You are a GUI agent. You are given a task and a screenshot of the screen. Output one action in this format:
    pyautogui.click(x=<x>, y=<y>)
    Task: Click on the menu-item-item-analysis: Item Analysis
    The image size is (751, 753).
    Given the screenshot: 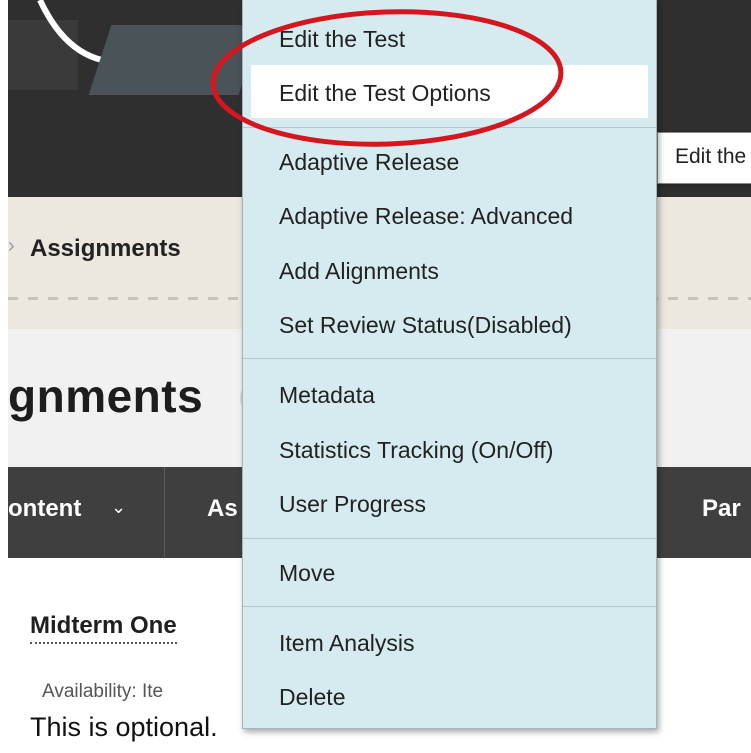 What is the action you would take?
    pyautogui.click(x=347, y=643)
    